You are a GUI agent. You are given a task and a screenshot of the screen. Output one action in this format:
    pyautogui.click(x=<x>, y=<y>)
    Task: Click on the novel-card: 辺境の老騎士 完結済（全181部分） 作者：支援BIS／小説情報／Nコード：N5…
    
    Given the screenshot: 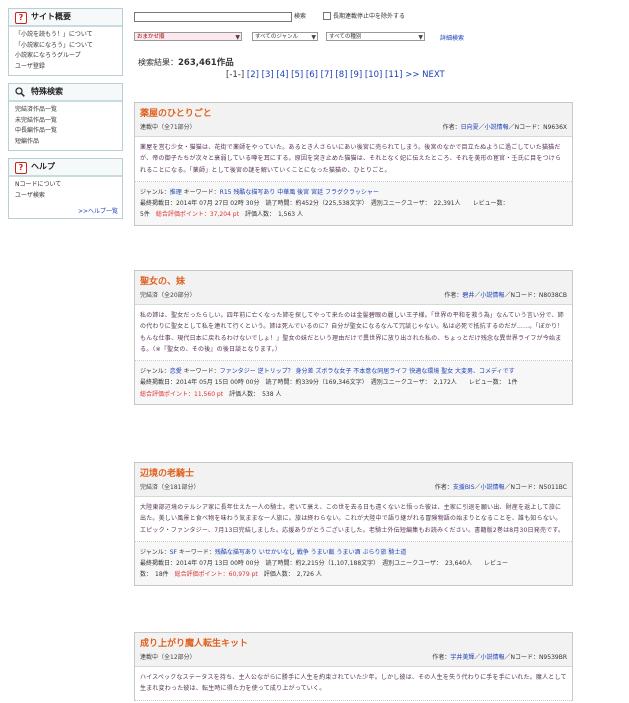 What is the action you would take?
    pyautogui.click(x=353, y=524)
    